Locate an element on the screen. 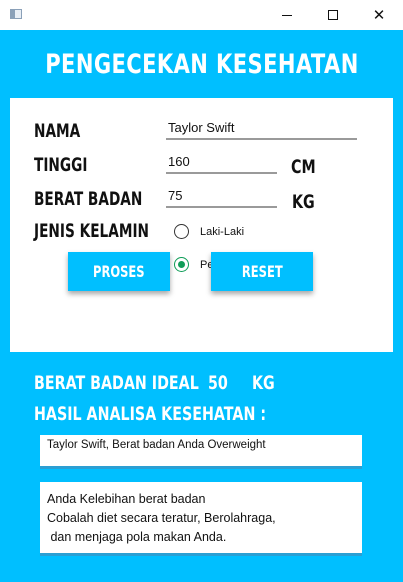 This screenshot has width=403, height=582. close-icon: ✕ is located at coordinates (379, 14).